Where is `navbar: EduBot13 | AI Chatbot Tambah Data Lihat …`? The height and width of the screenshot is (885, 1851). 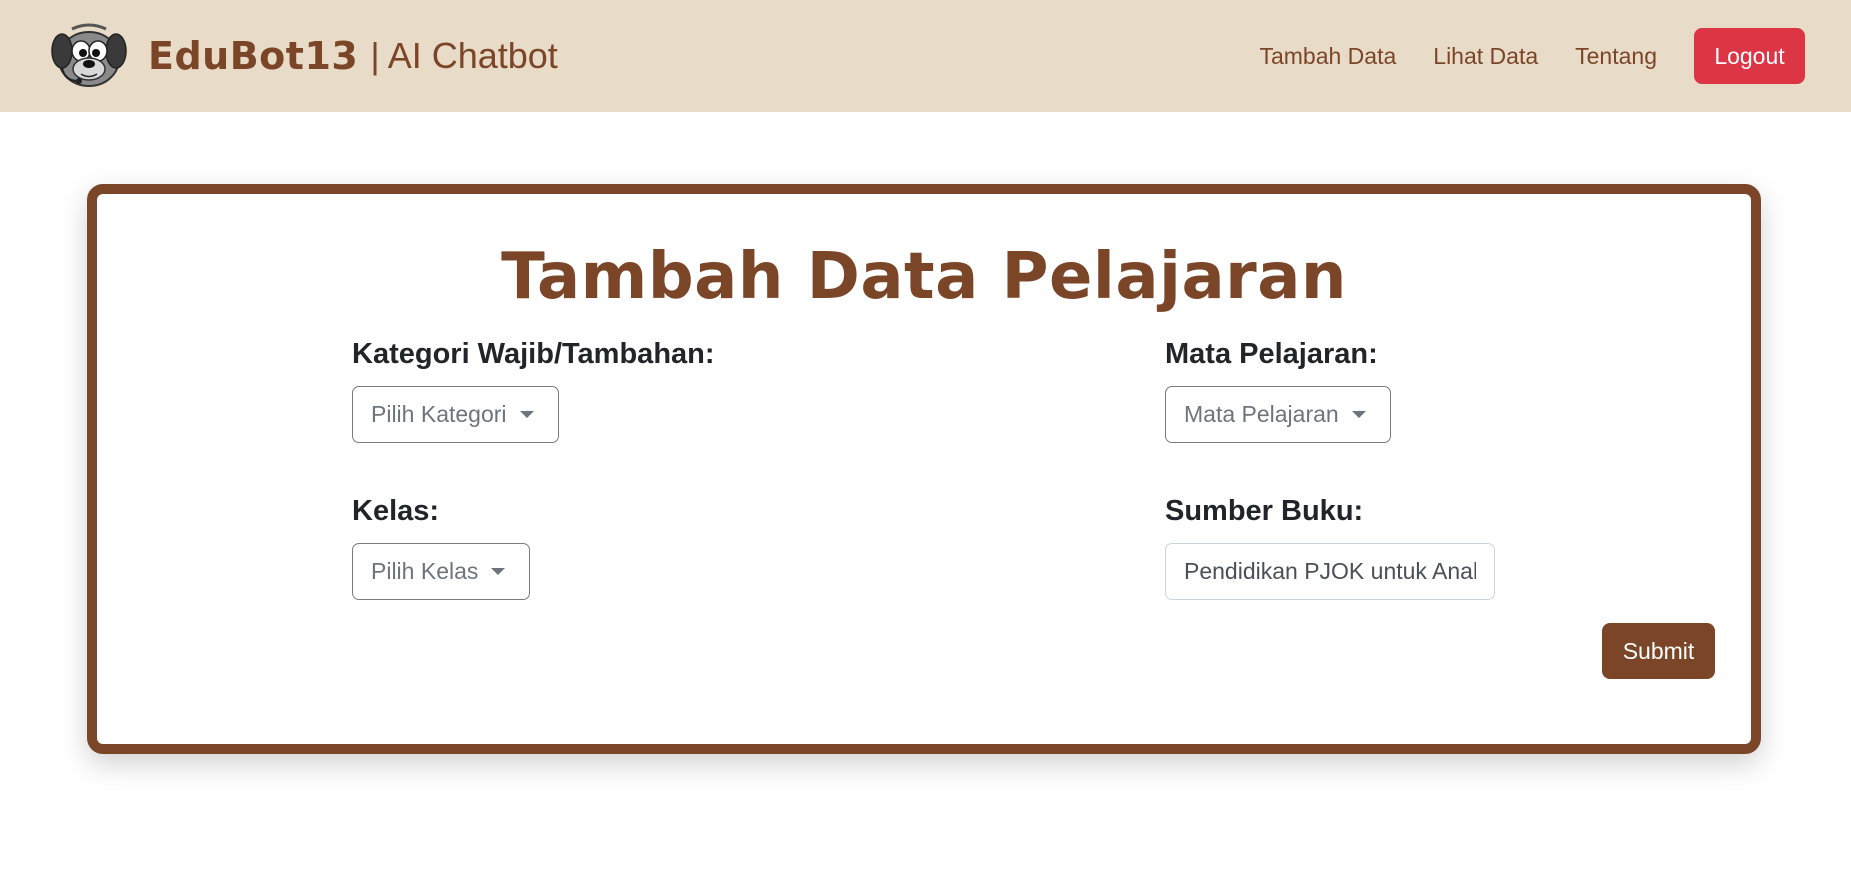 navbar: EduBot13 | AI Chatbot Tambah Data Lihat … is located at coordinates (925, 56).